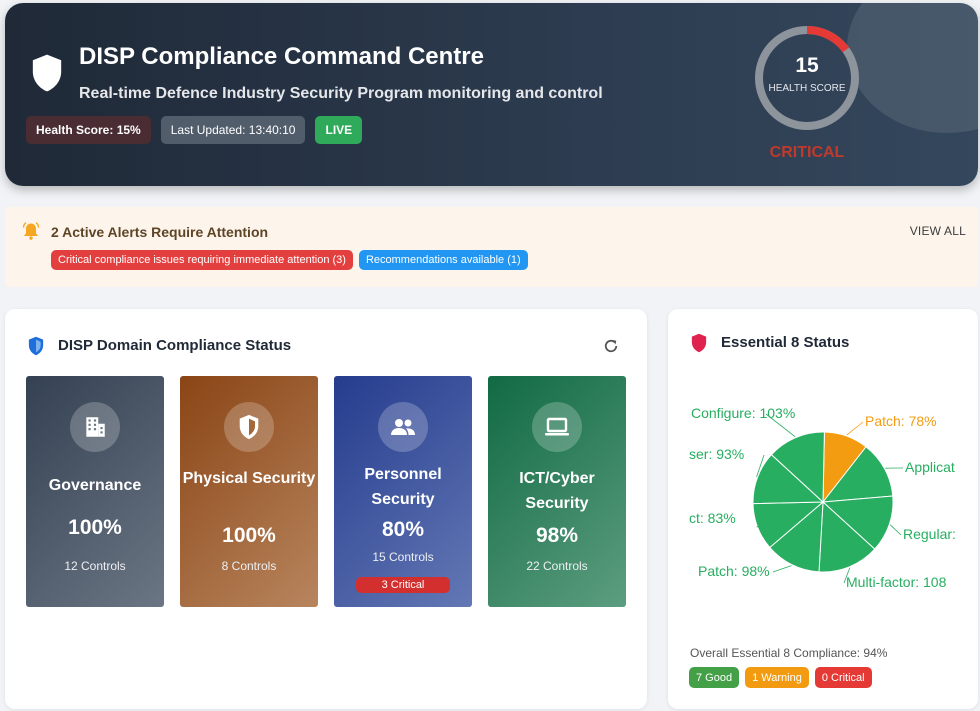  What do you see at coordinates (896, 582) in the screenshot?
I see `pie-slice-label: Multi-factor: 108` at bounding box center [896, 582].